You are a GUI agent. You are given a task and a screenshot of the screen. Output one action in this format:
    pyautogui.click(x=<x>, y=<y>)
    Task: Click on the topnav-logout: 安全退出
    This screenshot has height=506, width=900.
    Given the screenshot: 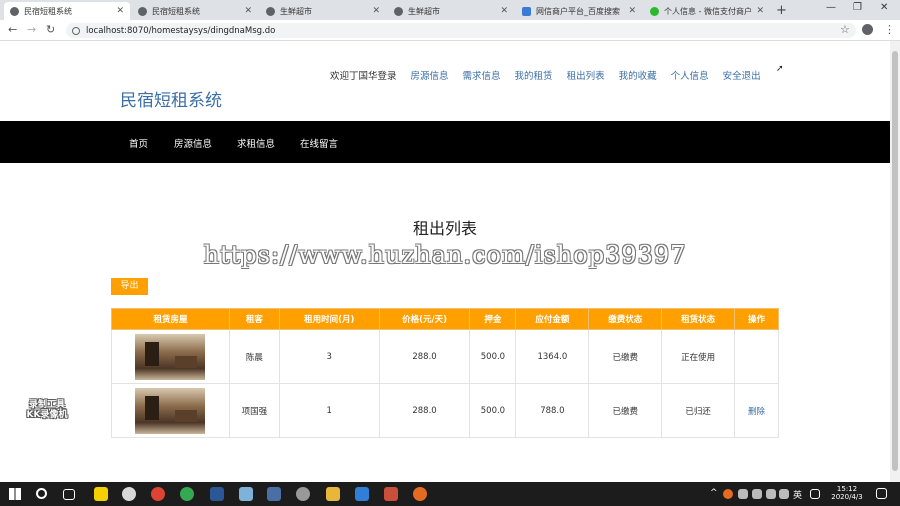 What is the action you would take?
    pyautogui.click(x=742, y=75)
    